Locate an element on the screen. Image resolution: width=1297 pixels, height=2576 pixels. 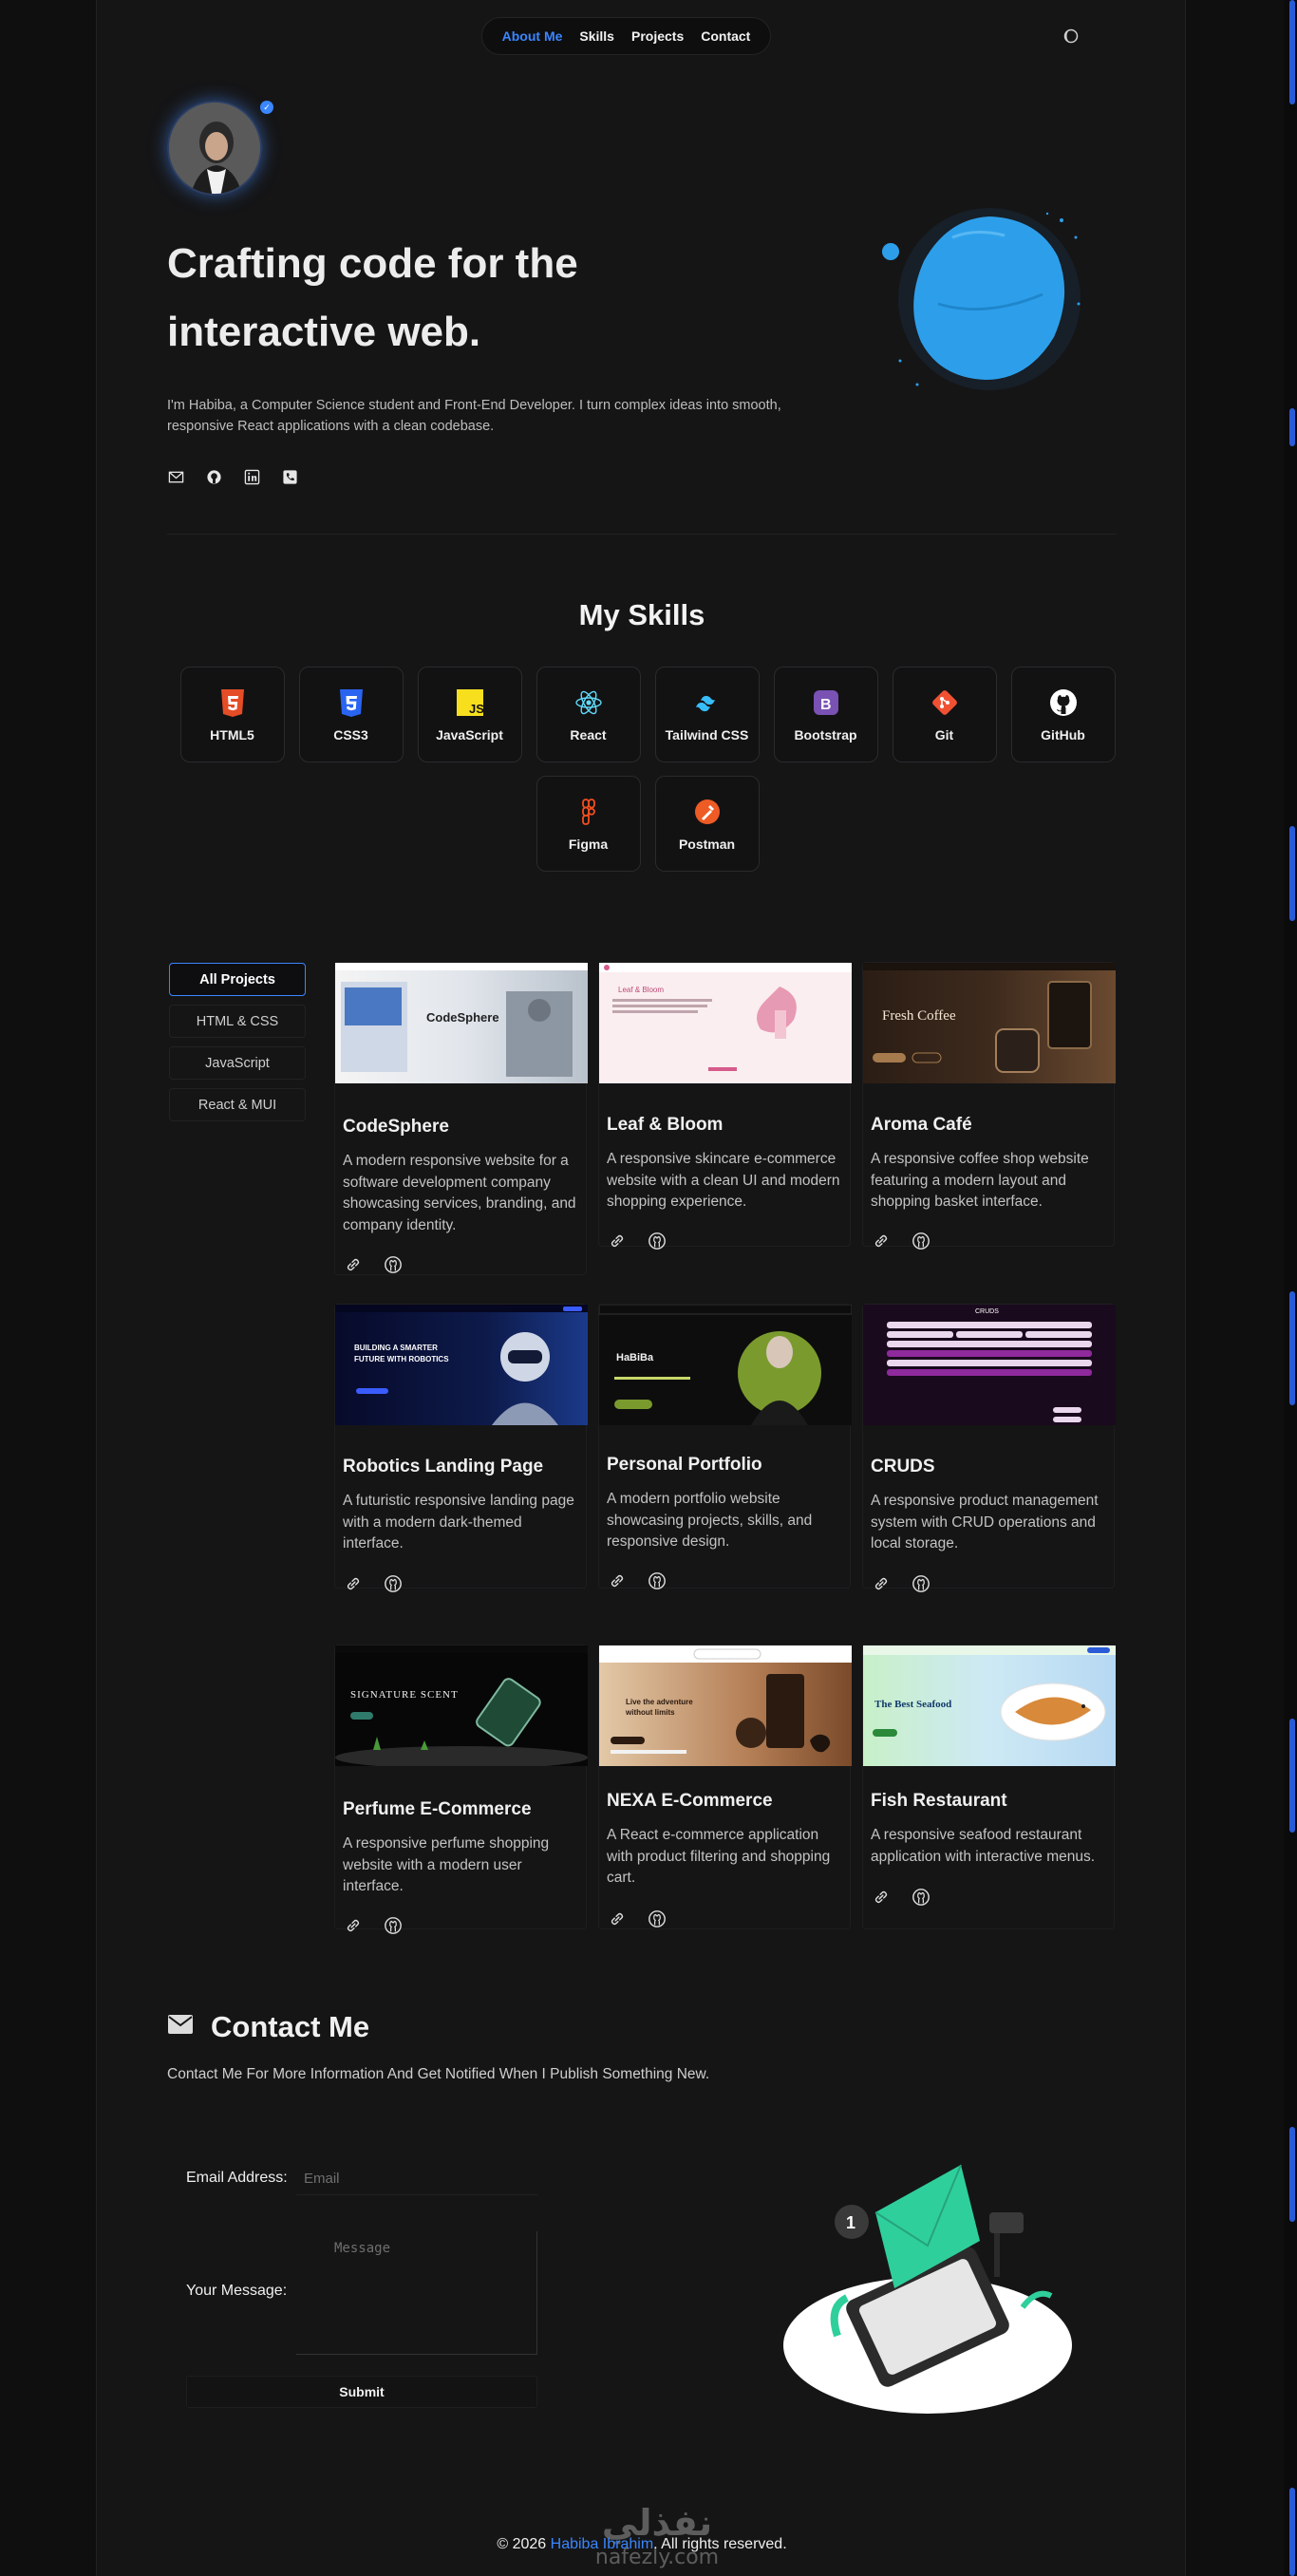
javascript-icon: JS is located at coordinates (470, 702).